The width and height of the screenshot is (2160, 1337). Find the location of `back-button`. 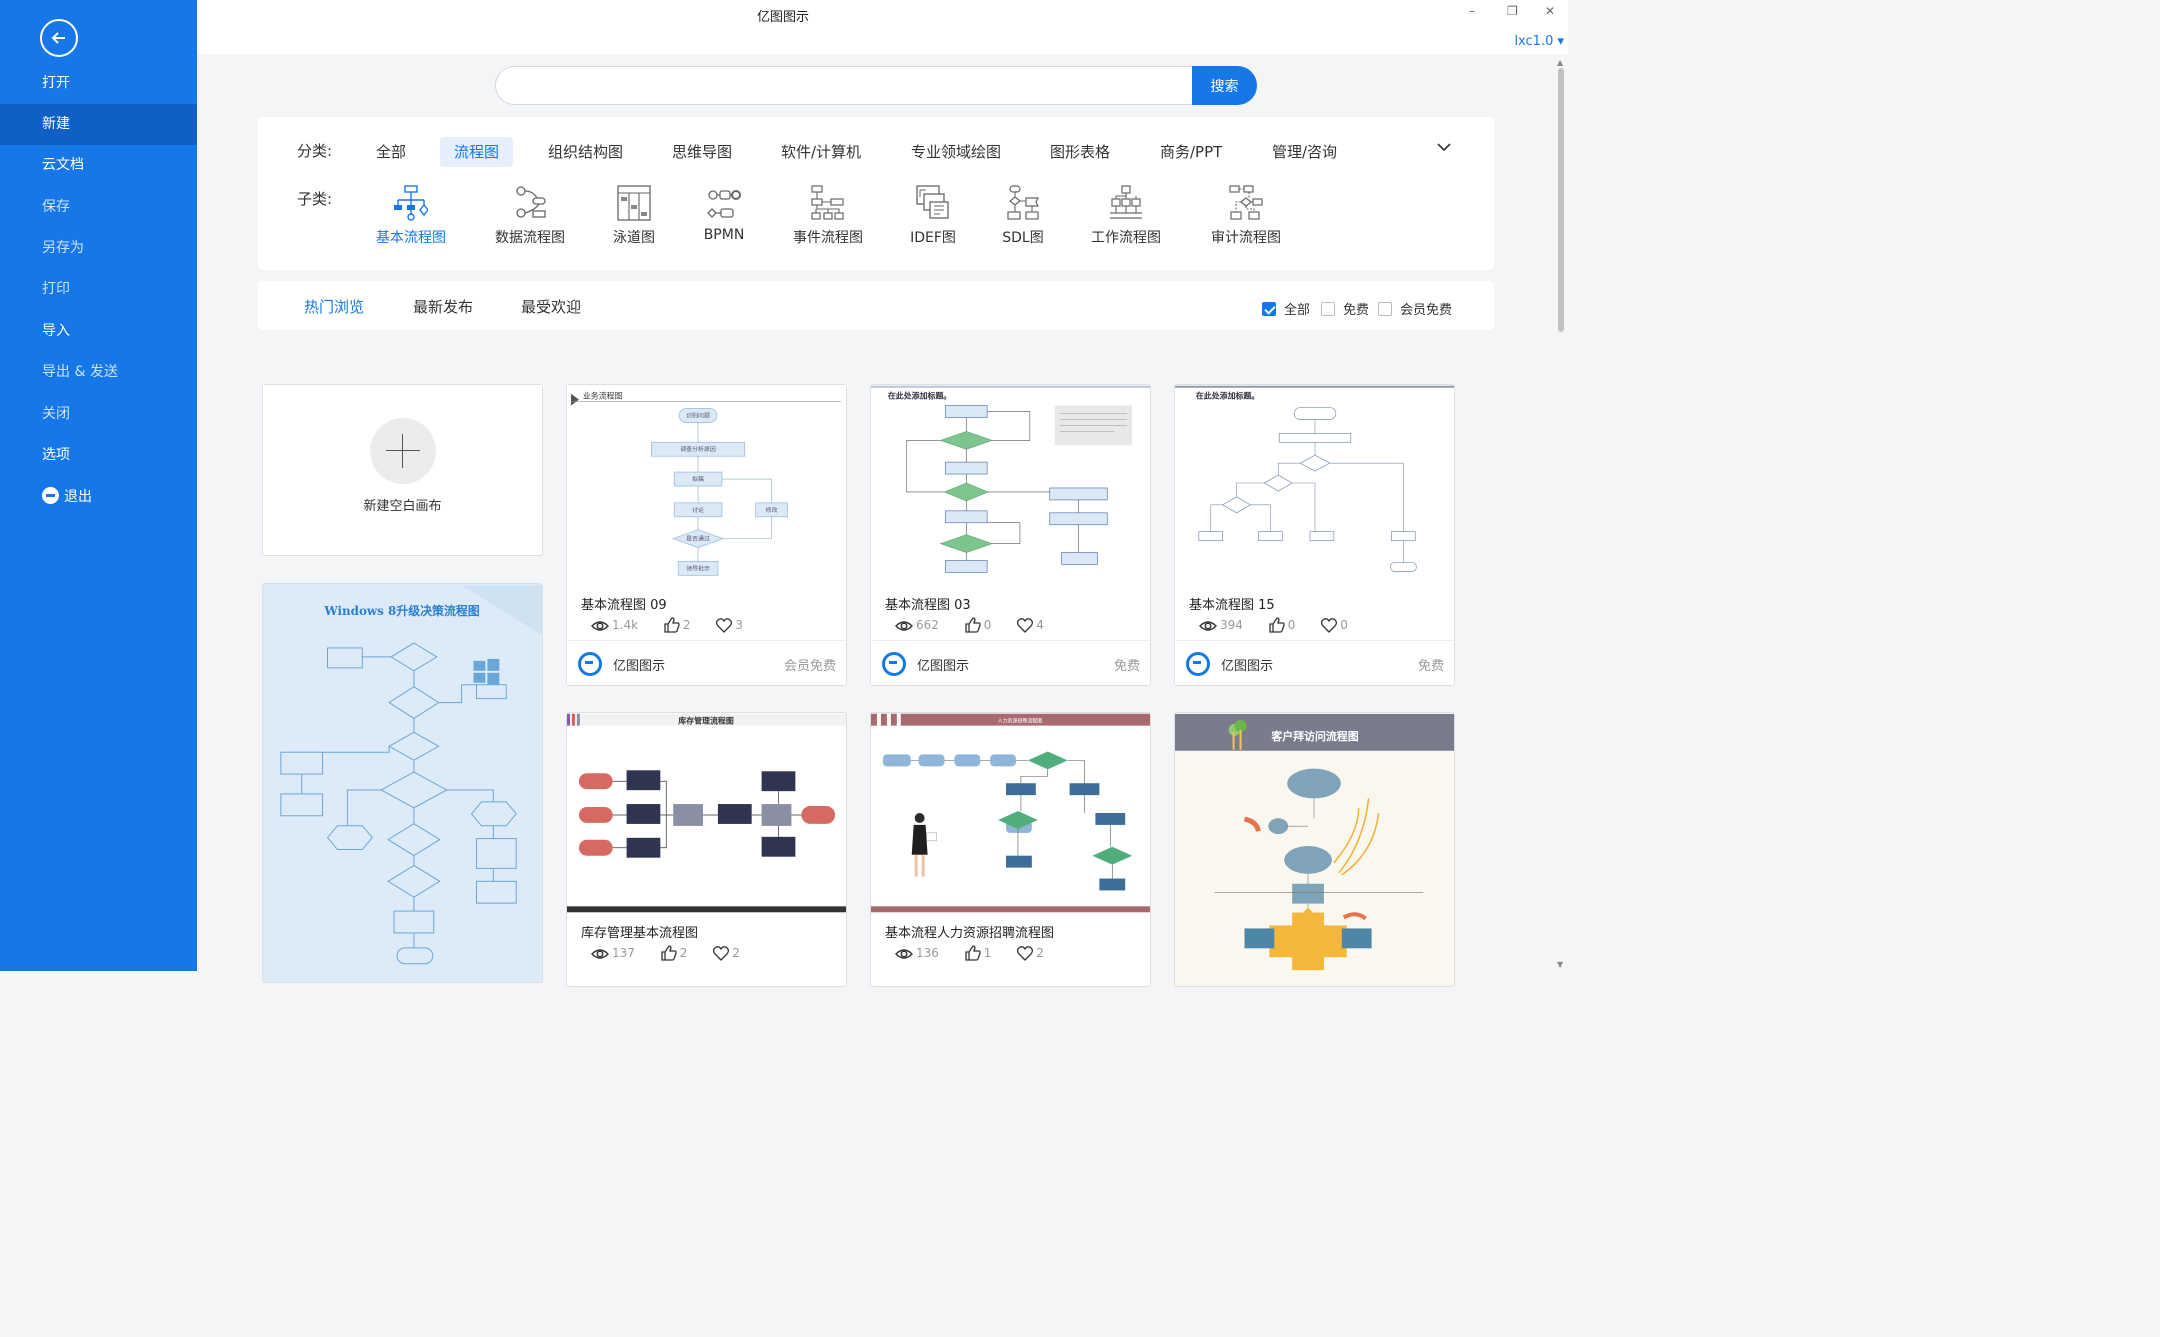

back-button is located at coordinates (59, 38).